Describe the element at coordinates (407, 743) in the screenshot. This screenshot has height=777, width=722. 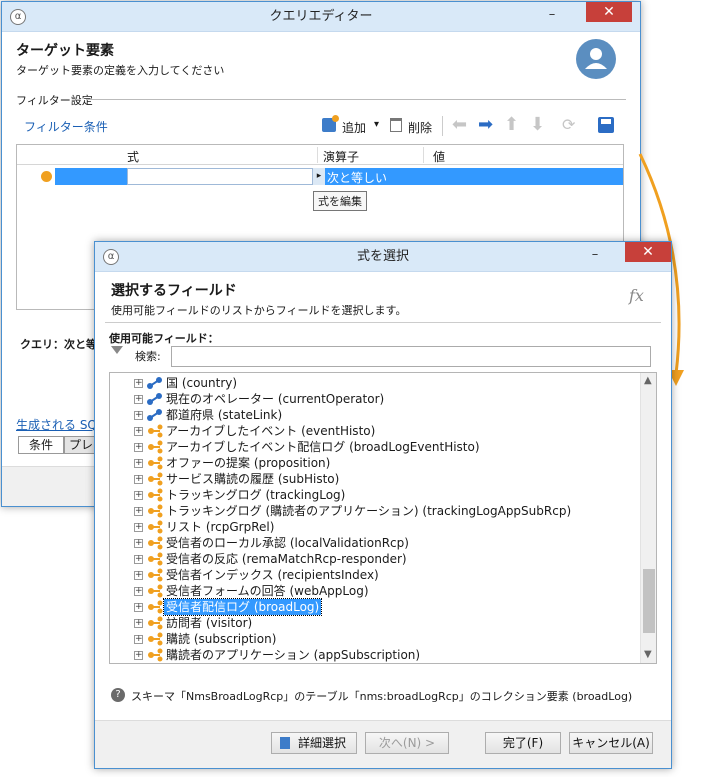
I see `next-button: 次へ(N) >` at that location.